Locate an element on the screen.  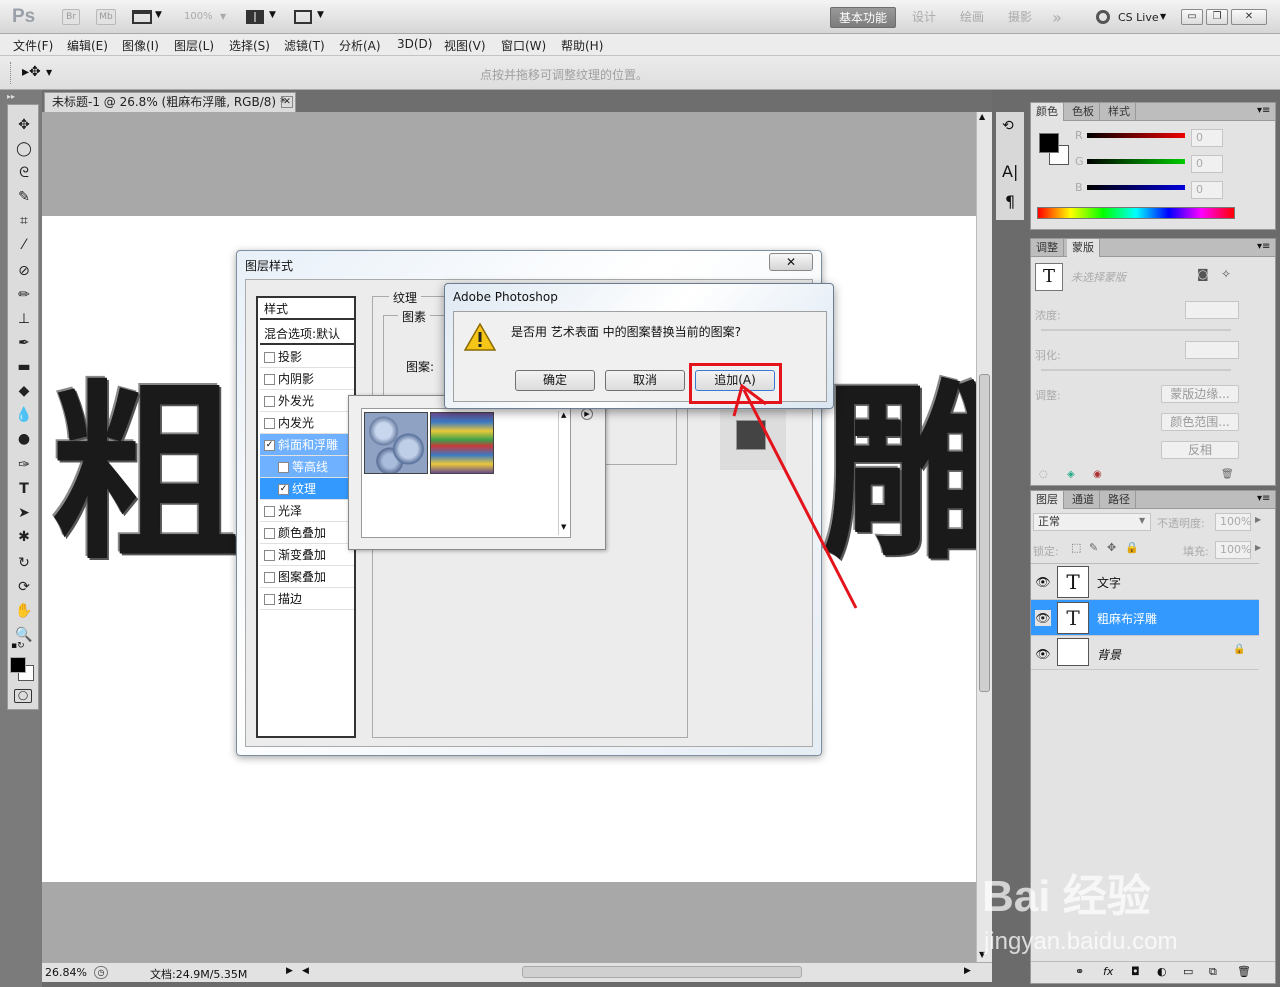
close-dialog-button: ✕ is located at coordinates (791, 262).